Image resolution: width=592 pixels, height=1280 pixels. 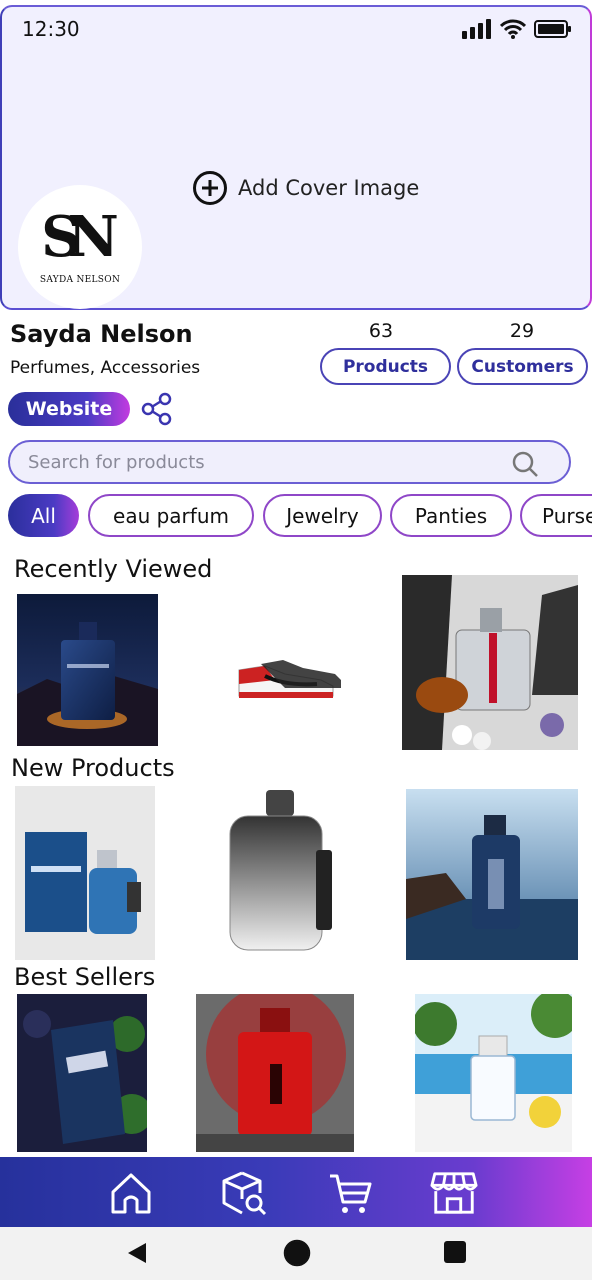 What do you see at coordinates (455, 1252) in the screenshot?
I see `recents-icon` at bounding box center [455, 1252].